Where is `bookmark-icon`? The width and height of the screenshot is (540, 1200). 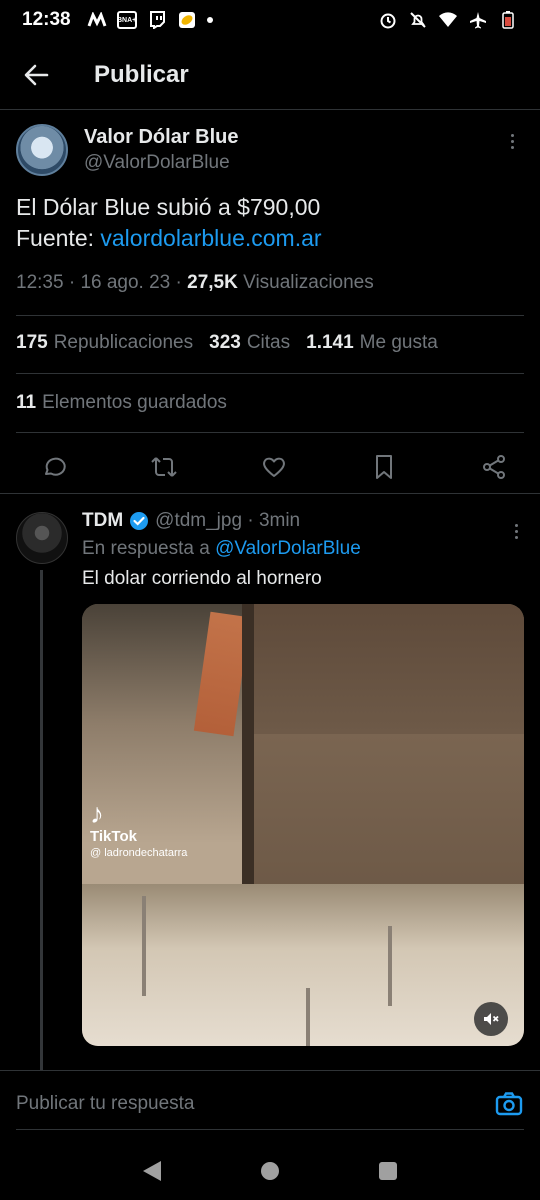
bookmark-icon is located at coordinates (384, 466).